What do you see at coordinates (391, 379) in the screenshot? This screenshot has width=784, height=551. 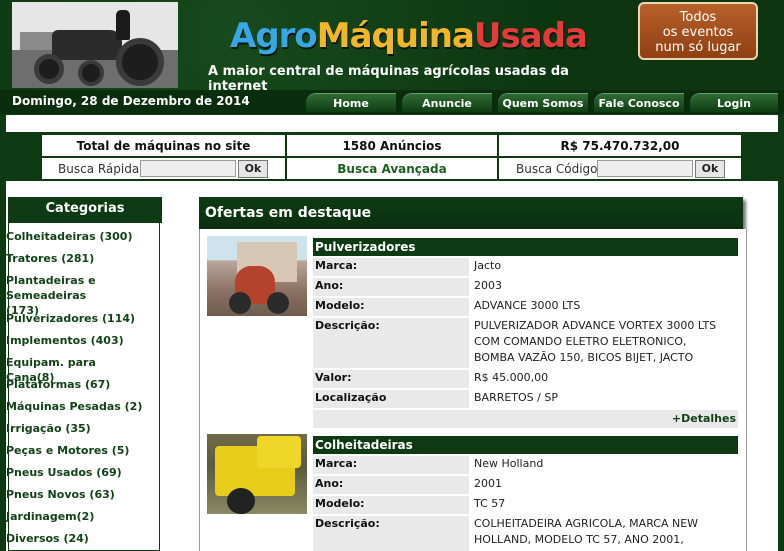 I see `offer-1-price-label: Valor:` at bounding box center [391, 379].